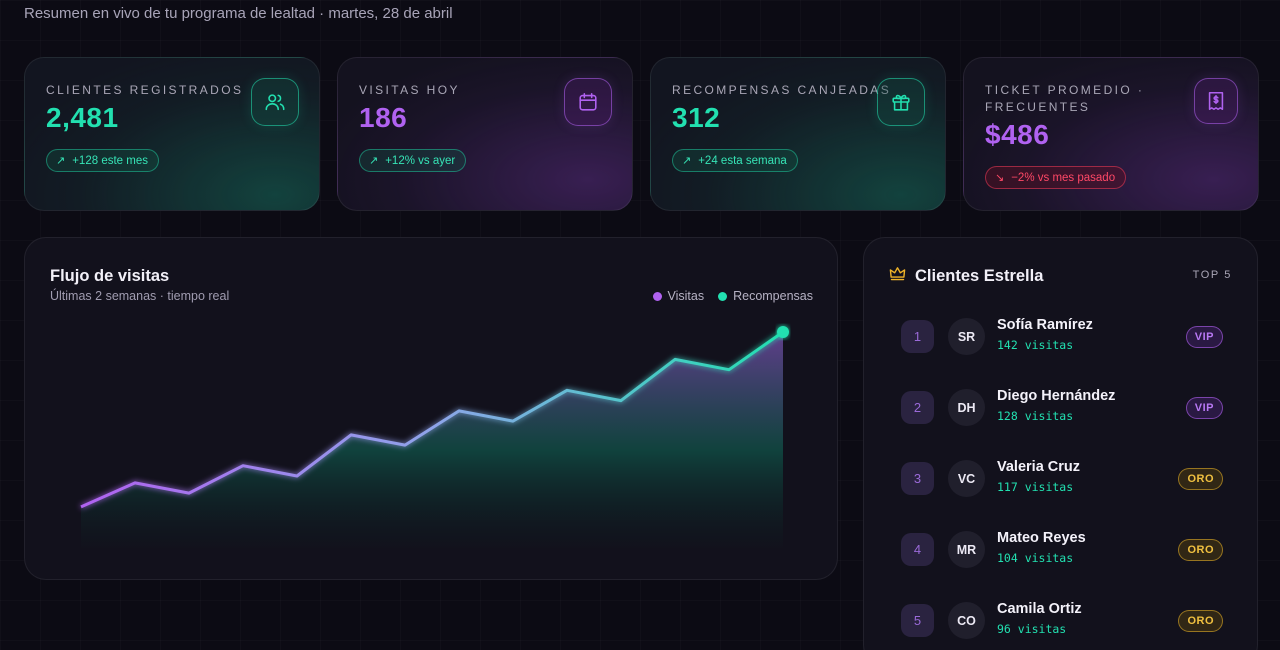 This screenshot has width=1280, height=650. I want to click on client-visits: 142 visitas, so click(1035, 345).